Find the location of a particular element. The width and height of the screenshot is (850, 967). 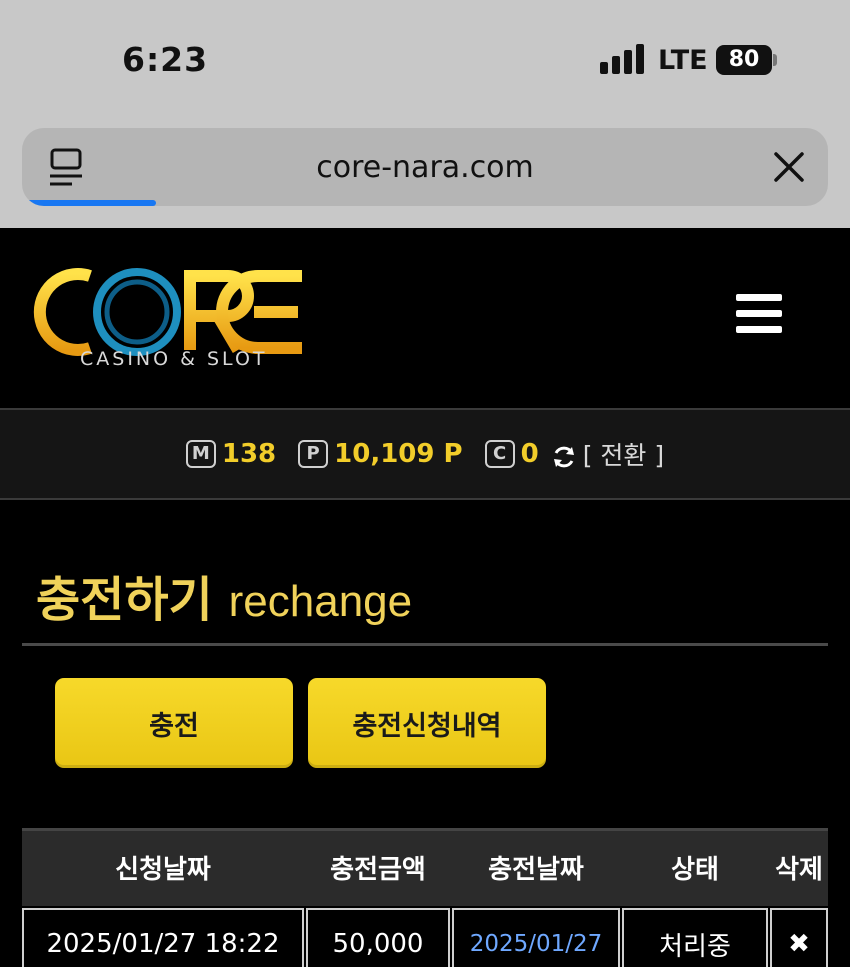

header-amount: 충전금액 is located at coordinates (378, 870).